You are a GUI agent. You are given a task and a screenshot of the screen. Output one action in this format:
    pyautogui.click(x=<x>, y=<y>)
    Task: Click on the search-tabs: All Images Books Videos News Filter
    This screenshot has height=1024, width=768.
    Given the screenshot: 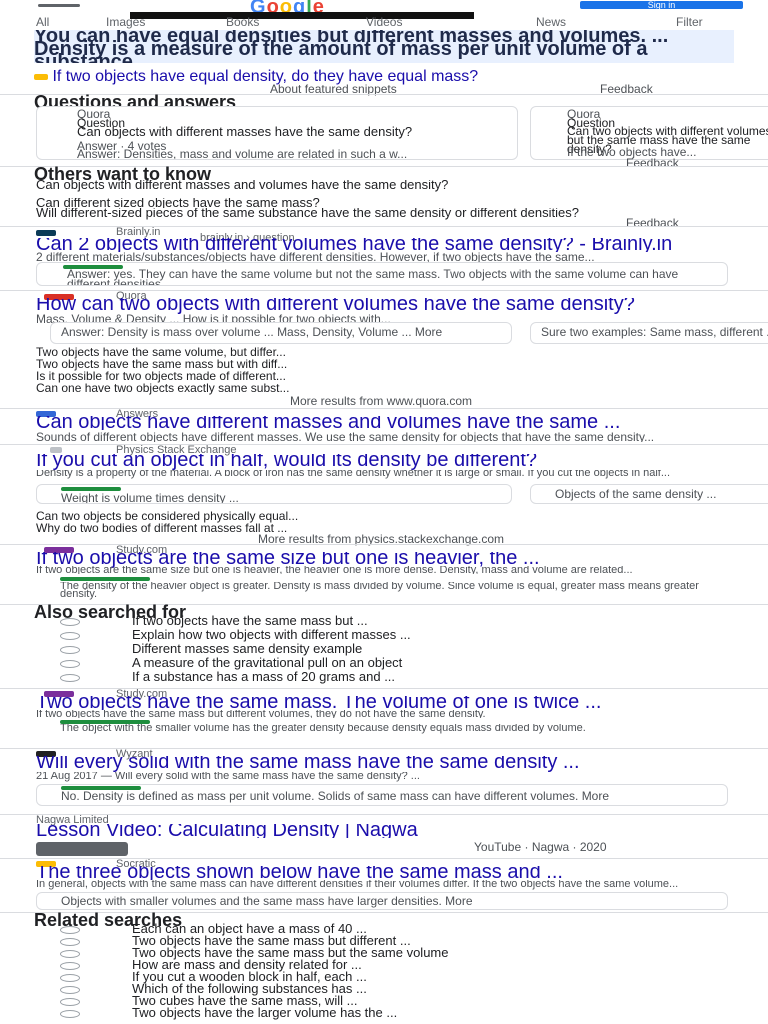 What is the action you would take?
    pyautogui.click(x=386, y=22)
    